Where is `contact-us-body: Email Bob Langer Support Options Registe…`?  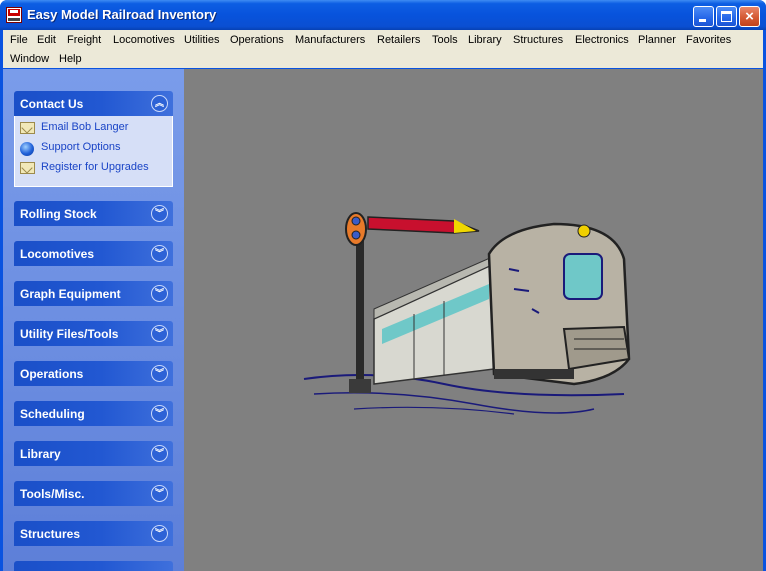
contact-us-body: Email Bob Langer Support Options Registe… is located at coordinates (93, 151).